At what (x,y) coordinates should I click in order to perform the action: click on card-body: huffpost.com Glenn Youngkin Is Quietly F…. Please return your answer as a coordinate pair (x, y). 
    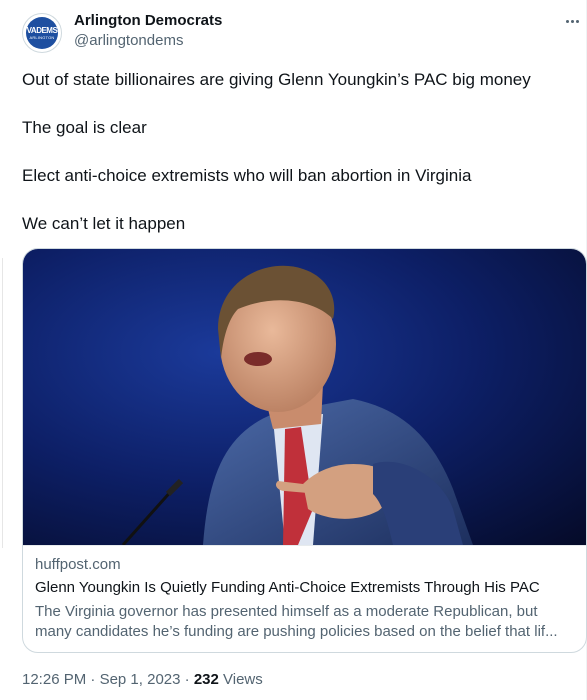
    Looking at the image, I should click on (304, 598).